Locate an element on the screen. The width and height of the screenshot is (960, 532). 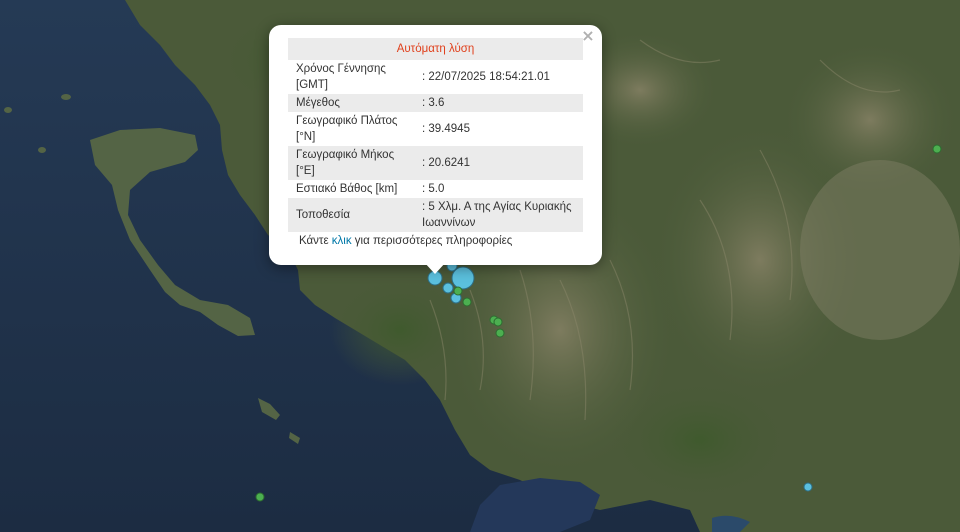
latitude-value: : 39.4945 is located at coordinates (446, 129).